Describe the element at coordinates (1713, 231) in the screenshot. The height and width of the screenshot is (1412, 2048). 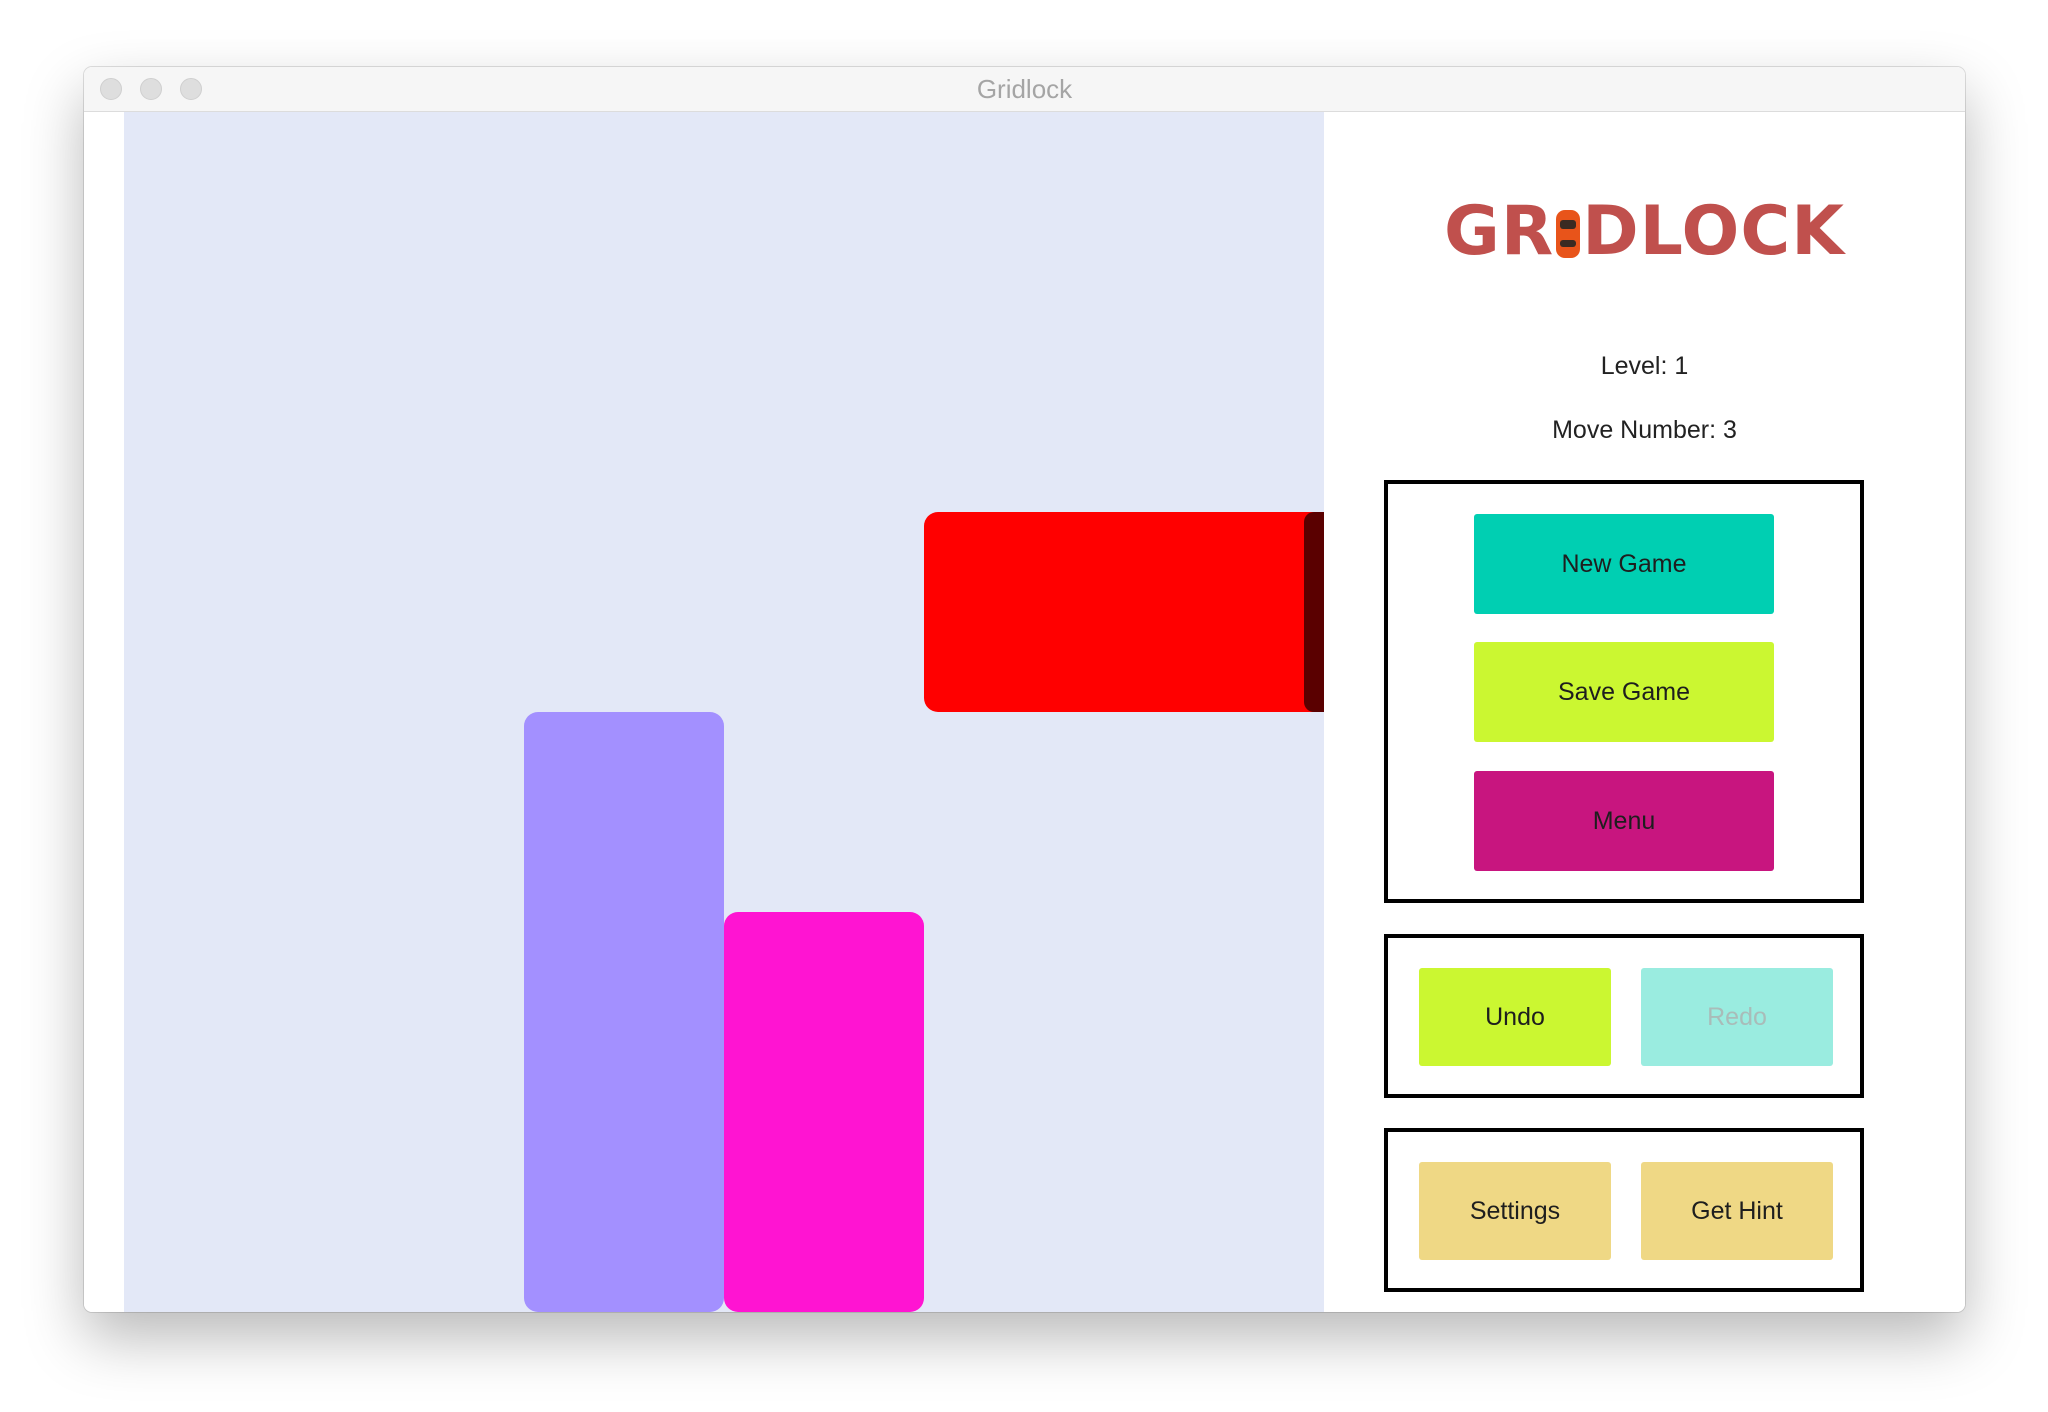
I see `logo-text-end: DLOCK` at that location.